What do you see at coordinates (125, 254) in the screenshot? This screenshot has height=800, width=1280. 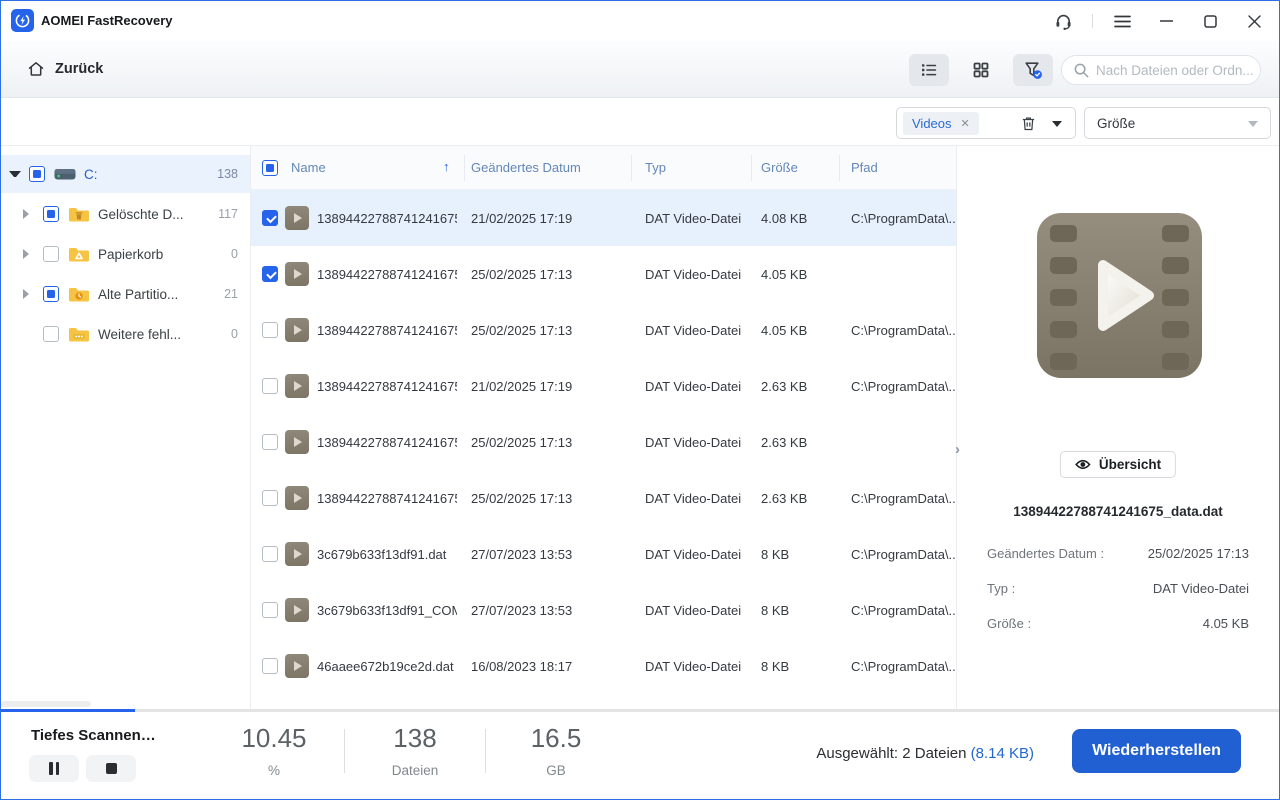 I see `sidebar-item: Papierkorb 0` at bounding box center [125, 254].